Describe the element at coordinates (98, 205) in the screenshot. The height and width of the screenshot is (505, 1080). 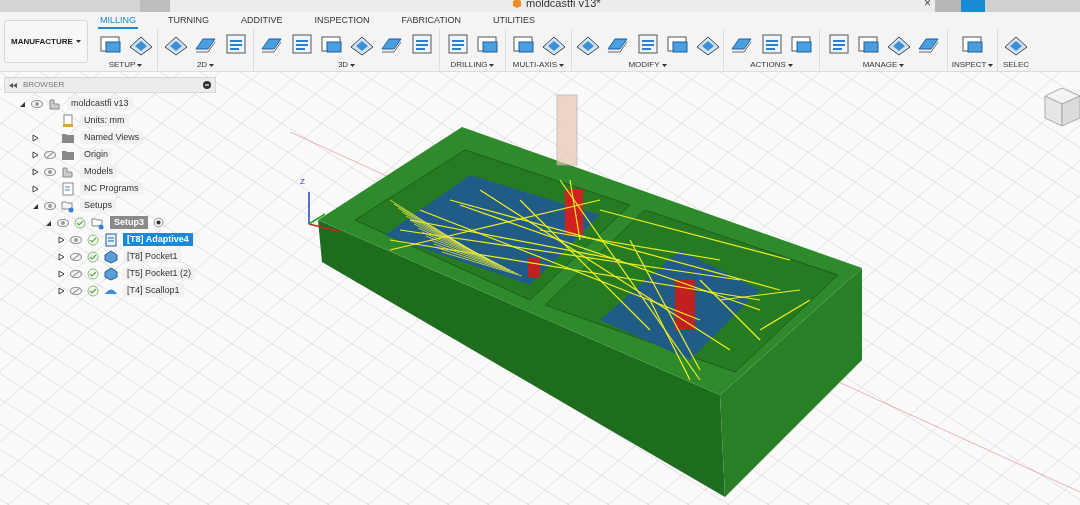
I see `tree-item: Setups` at that location.